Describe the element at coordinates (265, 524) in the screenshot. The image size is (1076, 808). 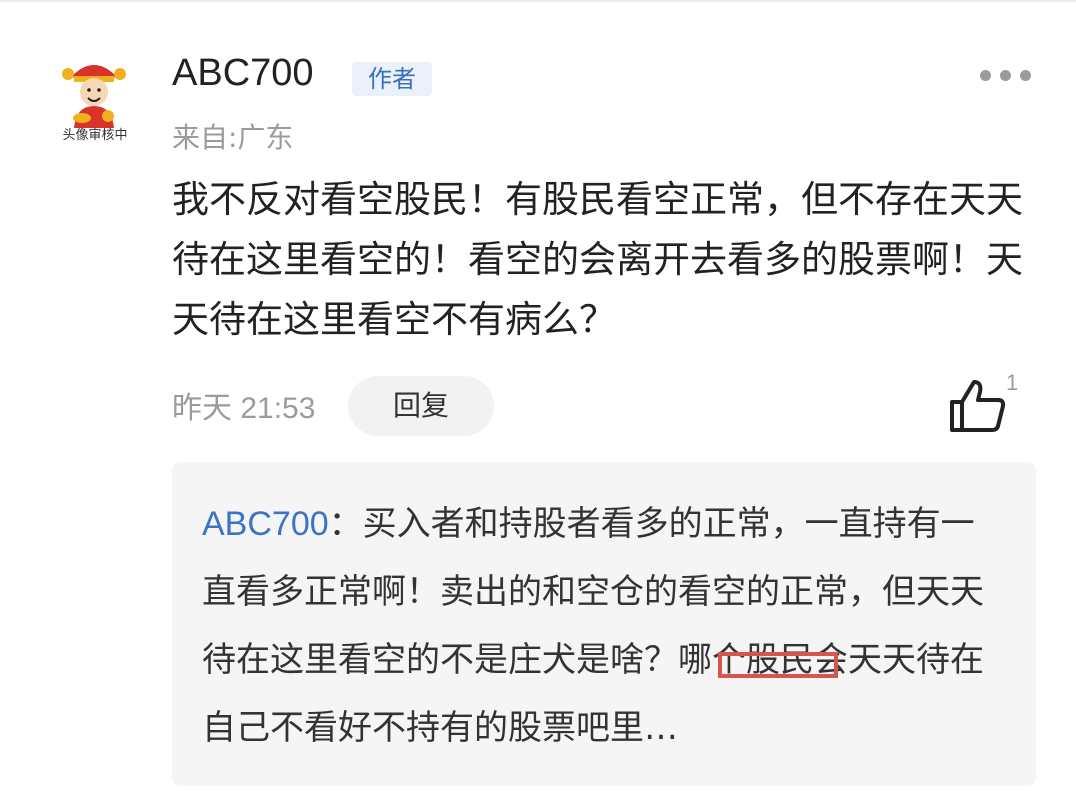
I see `reply-author-link: ABC700` at that location.